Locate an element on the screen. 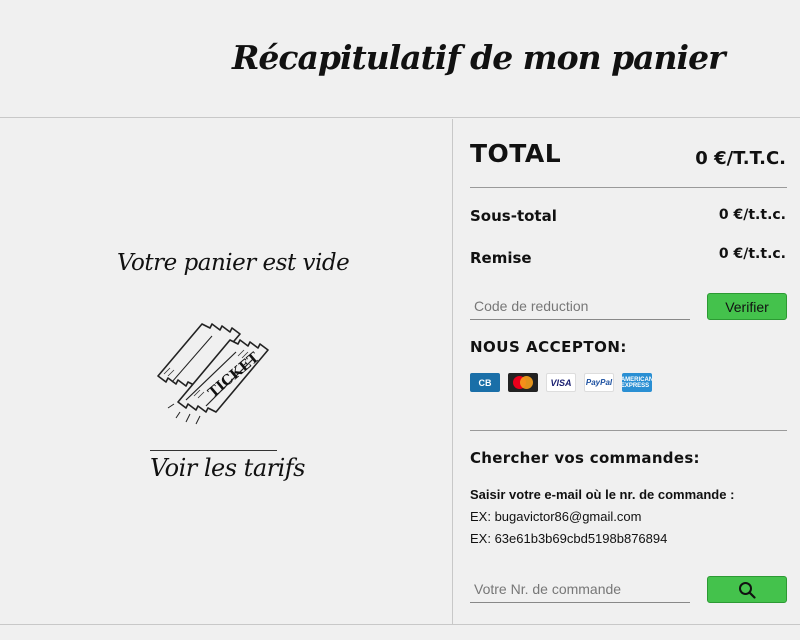 The width and height of the screenshot is (800, 640). view-prices-link: Voir les tarifs is located at coordinates (227, 468).